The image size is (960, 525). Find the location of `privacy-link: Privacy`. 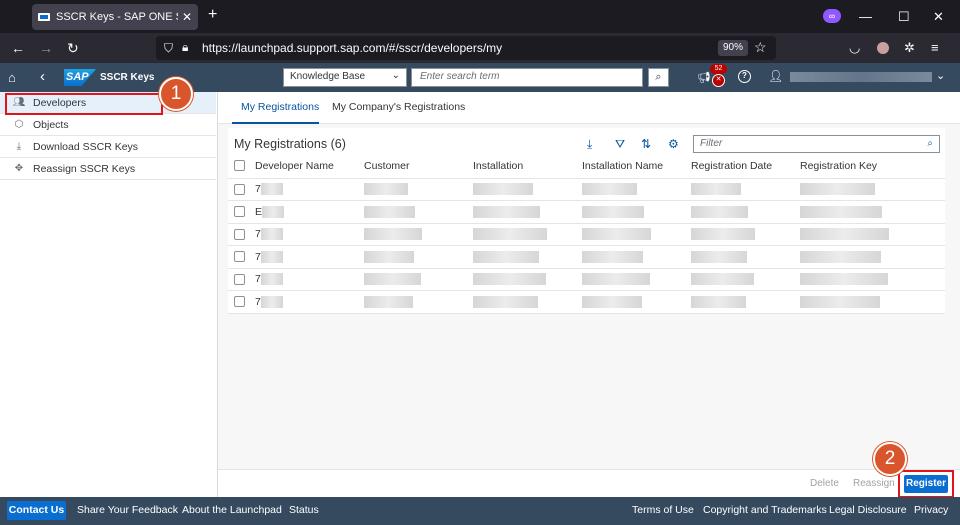

privacy-link: Privacy is located at coordinates (931, 510).